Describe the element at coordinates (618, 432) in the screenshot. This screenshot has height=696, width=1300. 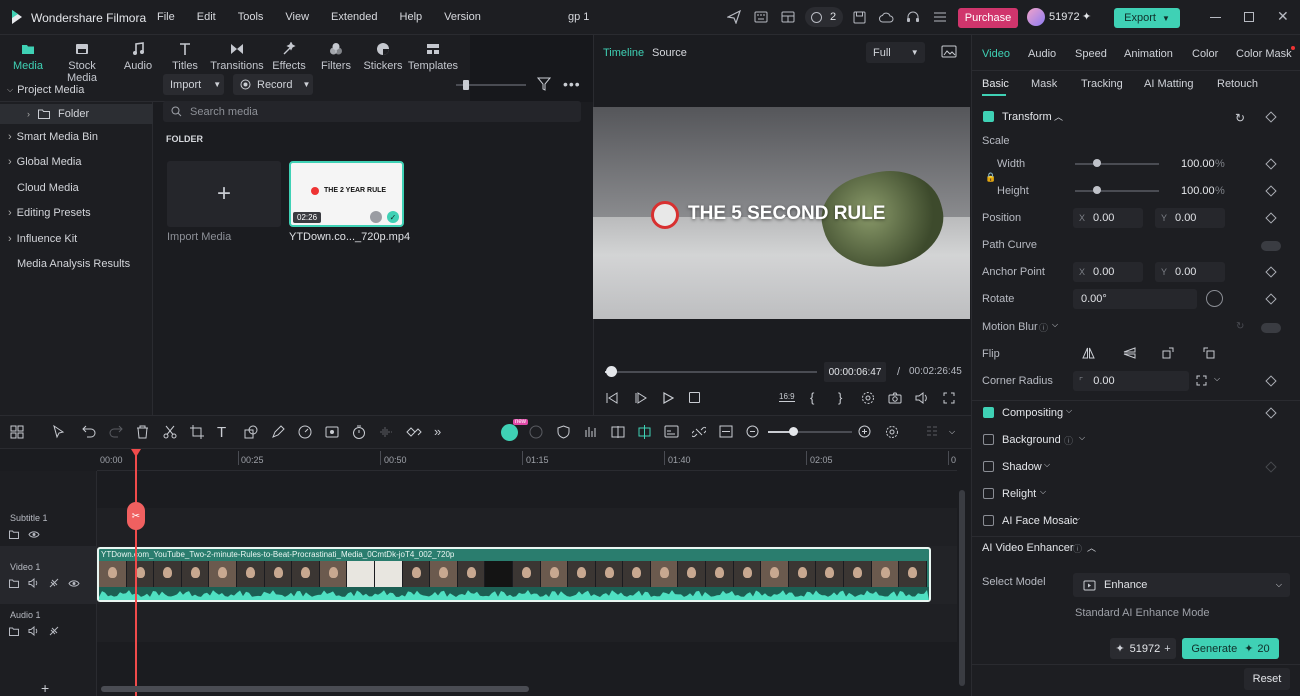
I see `split-view-icon` at that location.